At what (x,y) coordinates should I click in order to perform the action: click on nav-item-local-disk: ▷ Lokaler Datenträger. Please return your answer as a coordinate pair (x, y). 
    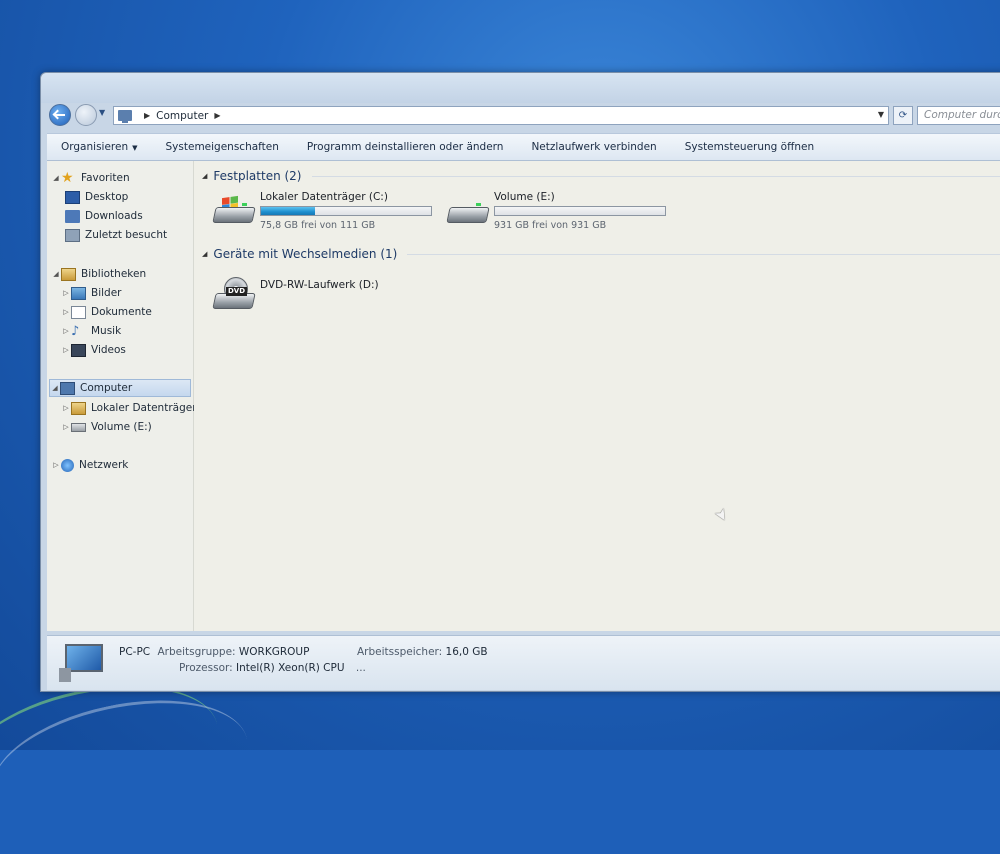
    Looking at the image, I should click on (129, 408).